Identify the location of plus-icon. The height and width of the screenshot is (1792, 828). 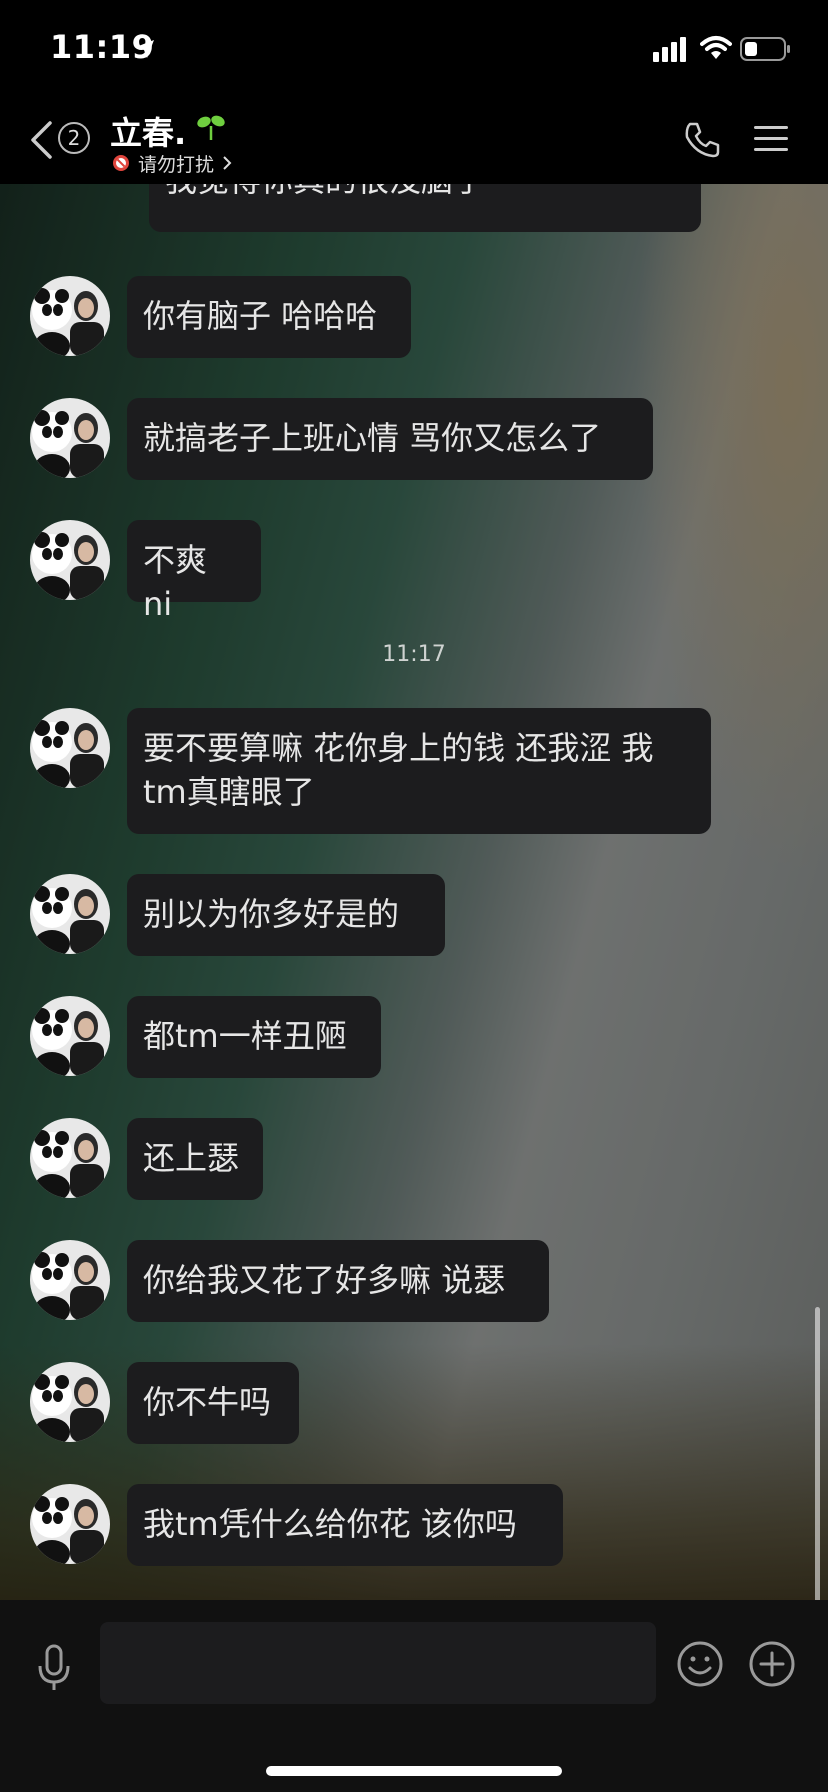
(772, 1664).